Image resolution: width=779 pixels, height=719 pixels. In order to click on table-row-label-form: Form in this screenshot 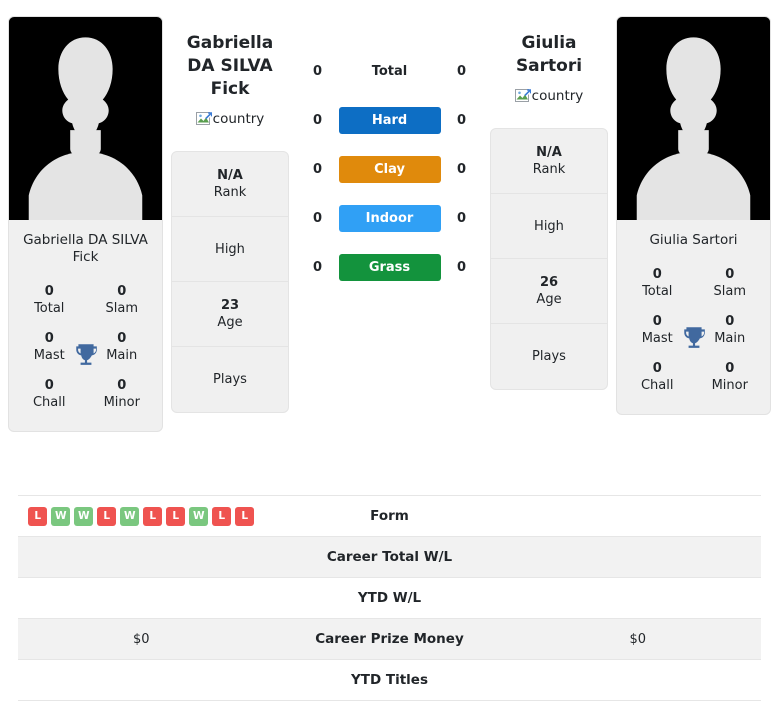, I will do `click(389, 516)`.